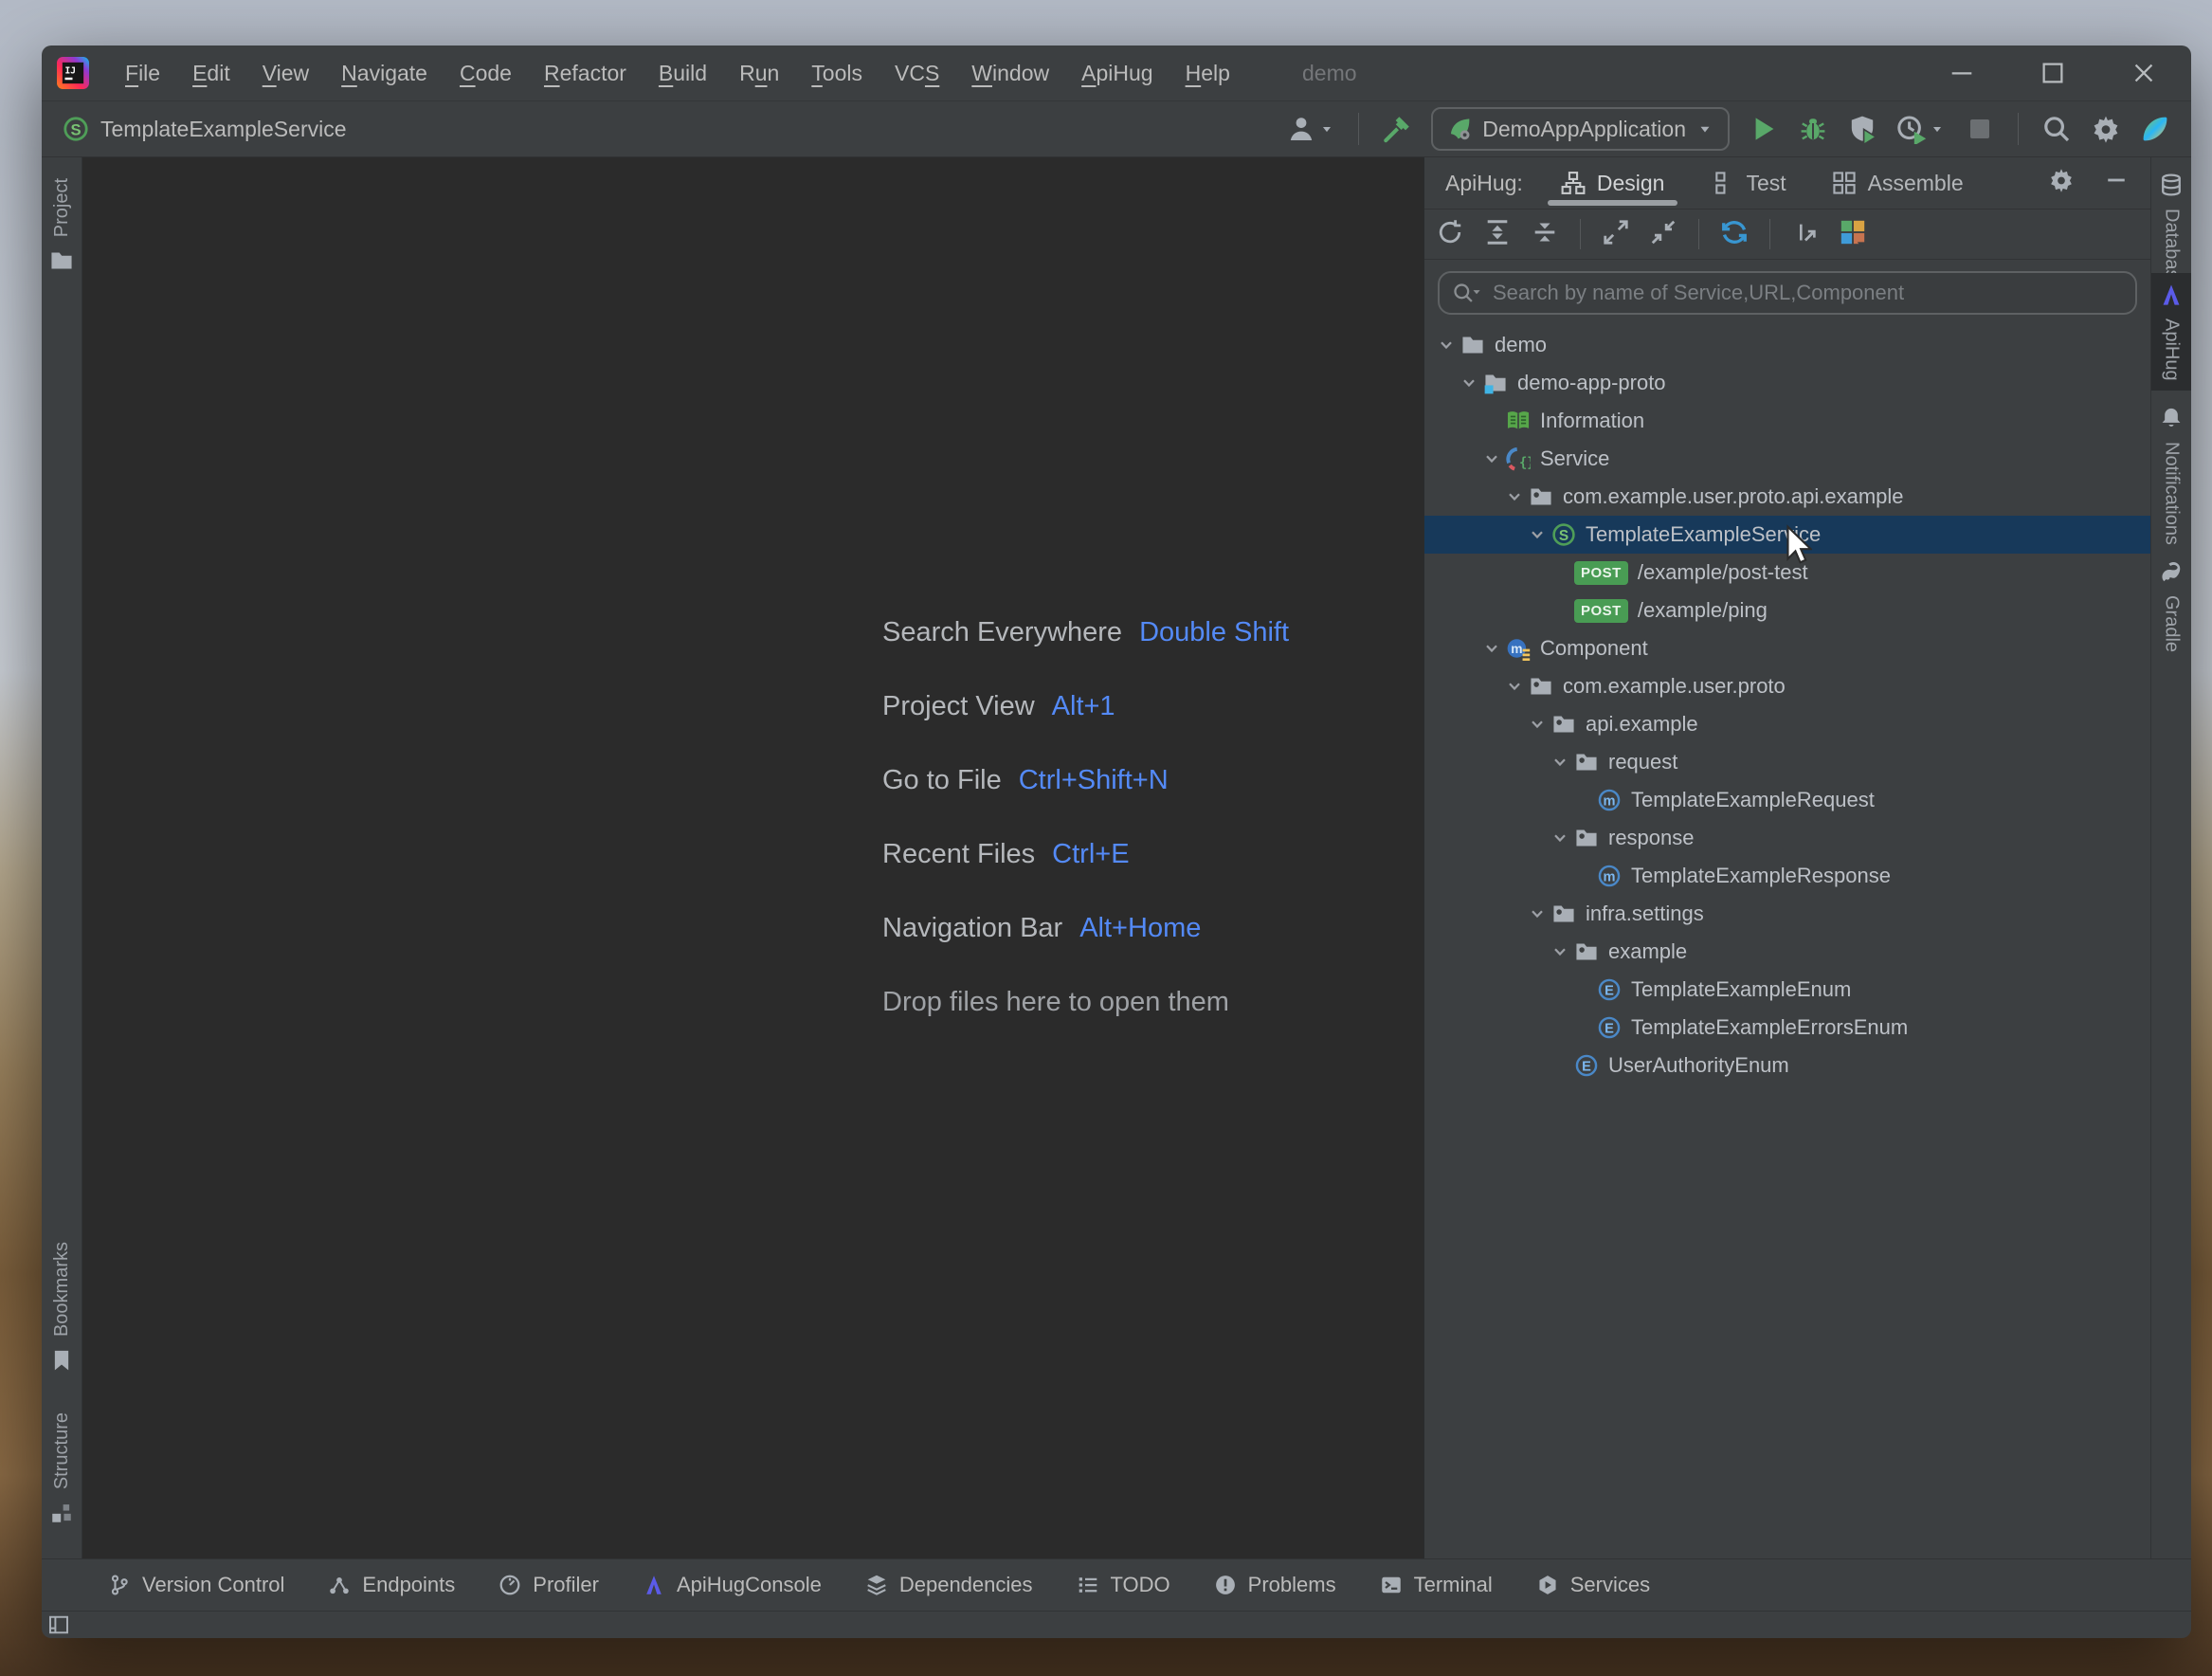 This screenshot has width=2212, height=1676. What do you see at coordinates (1616, 234) in the screenshot?
I see `maximize-diag-button` at bounding box center [1616, 234].